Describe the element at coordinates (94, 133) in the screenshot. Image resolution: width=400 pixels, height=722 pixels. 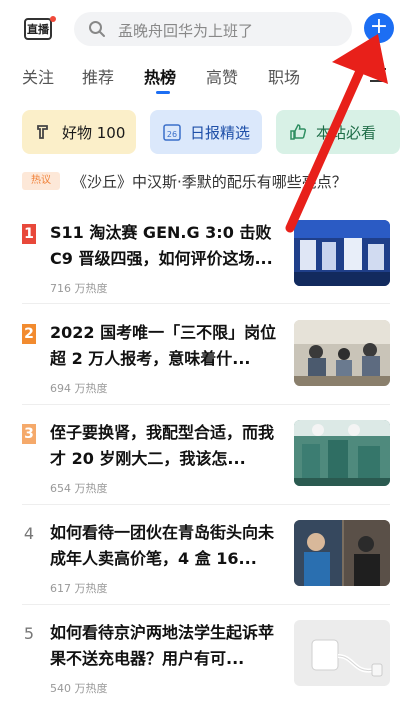
I see `card-label: 好物 100` at that location.